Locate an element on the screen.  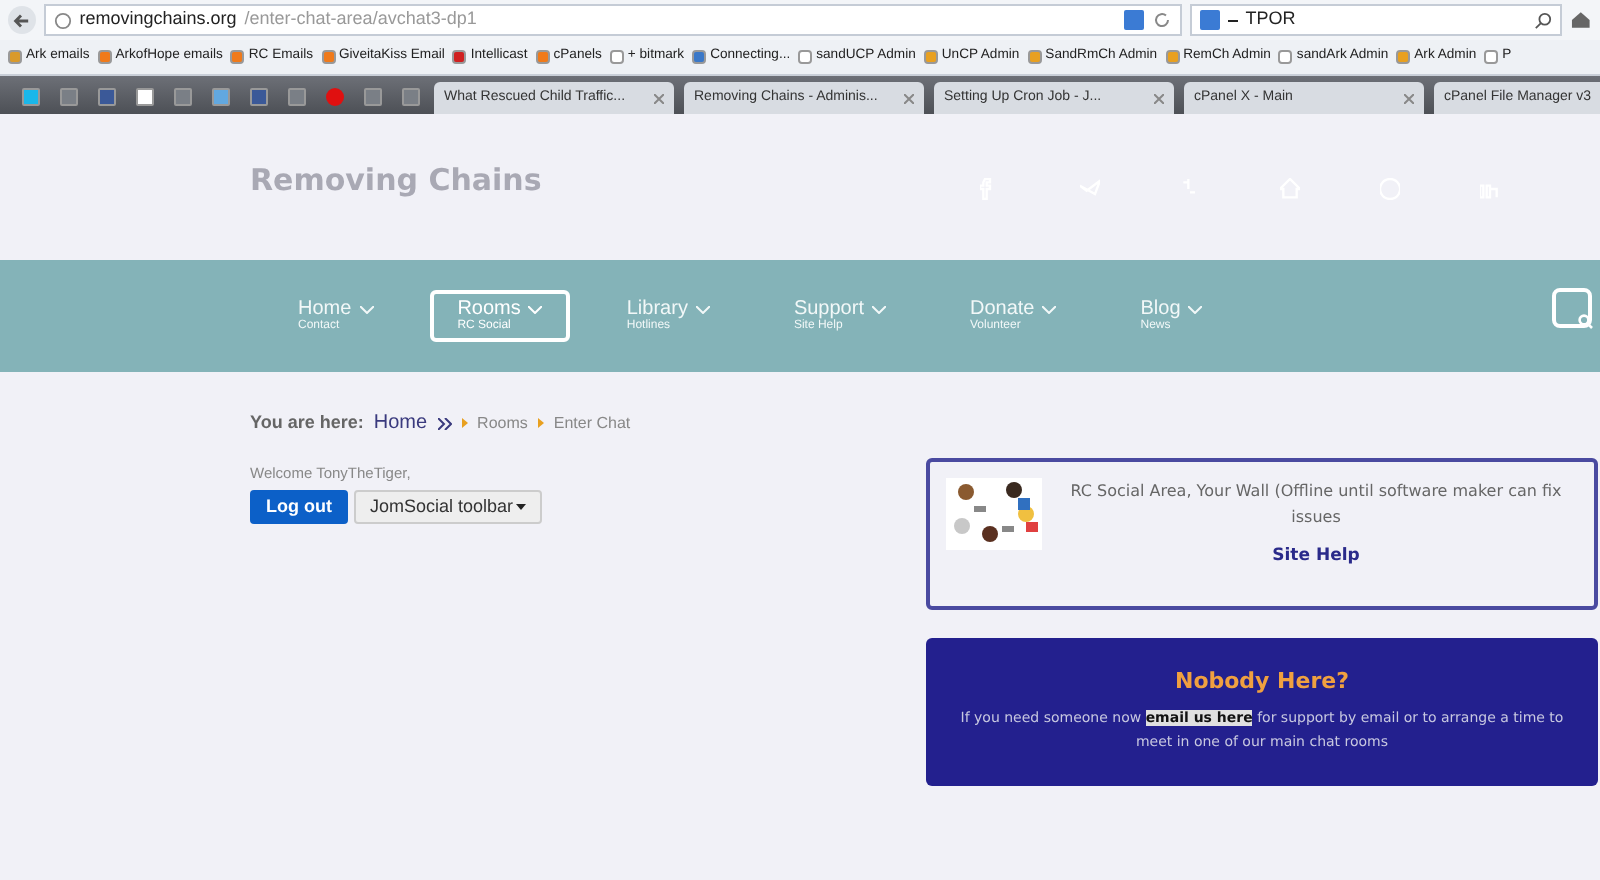
search-engine-icon is located at coordinates (1209, 20).